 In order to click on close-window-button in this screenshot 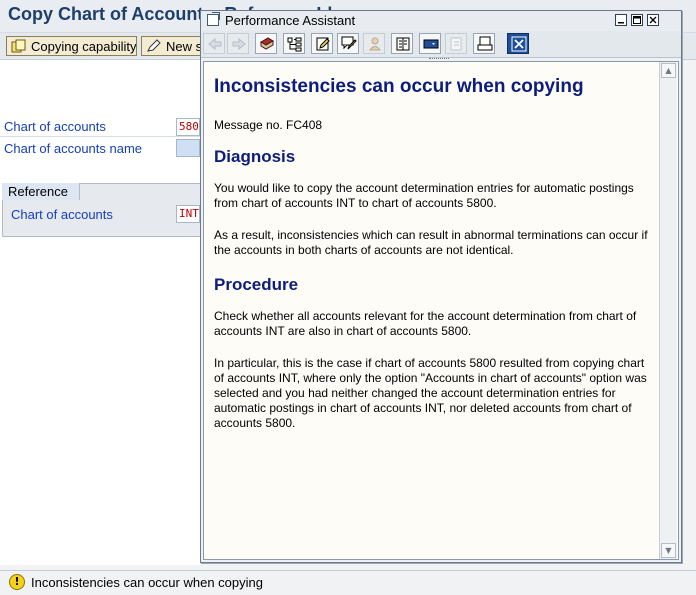, I will do `click(653, 20)`.